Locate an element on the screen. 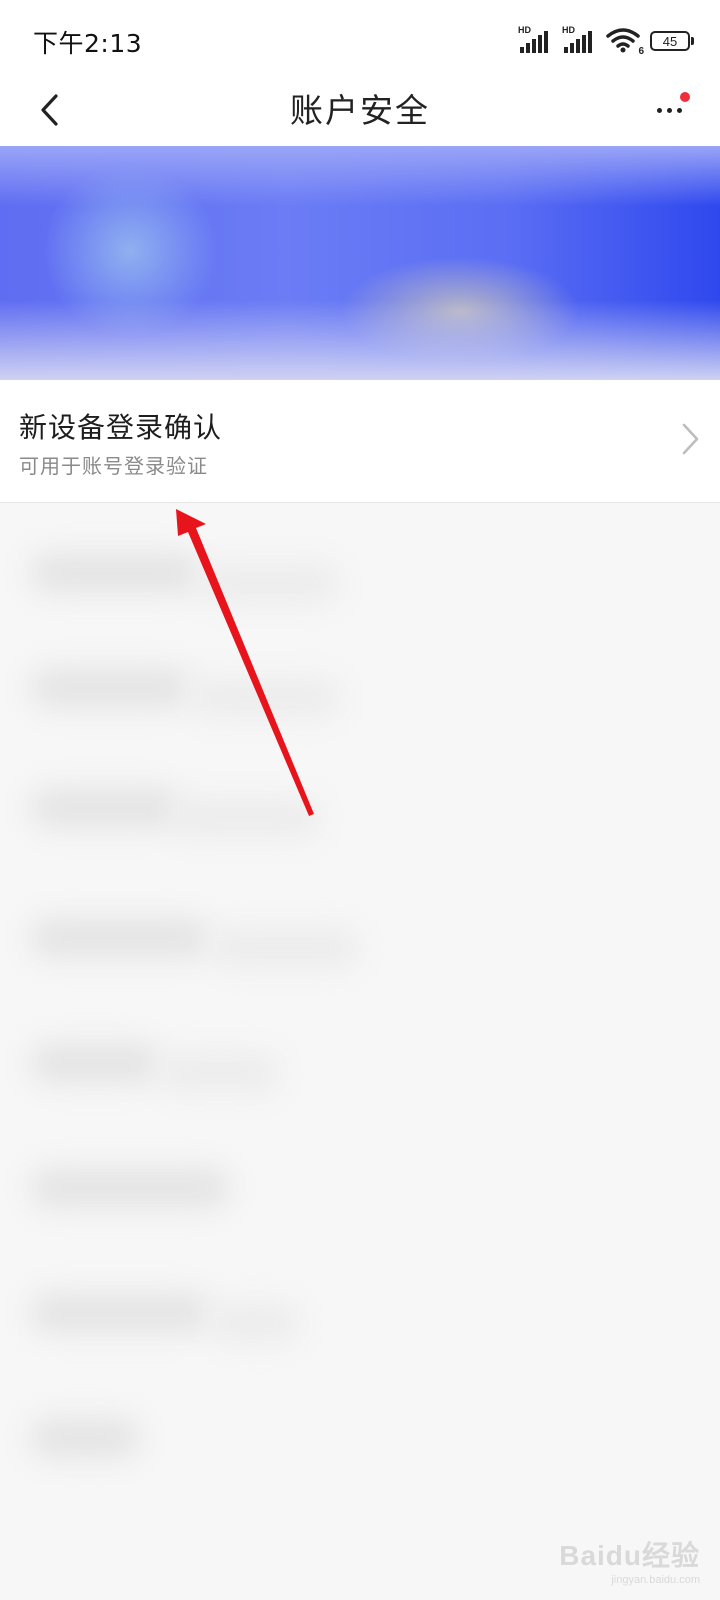 The width and height of the screenshot is (720, 1600). status-time: 下午2:13 is located at coordinates (88, 43).